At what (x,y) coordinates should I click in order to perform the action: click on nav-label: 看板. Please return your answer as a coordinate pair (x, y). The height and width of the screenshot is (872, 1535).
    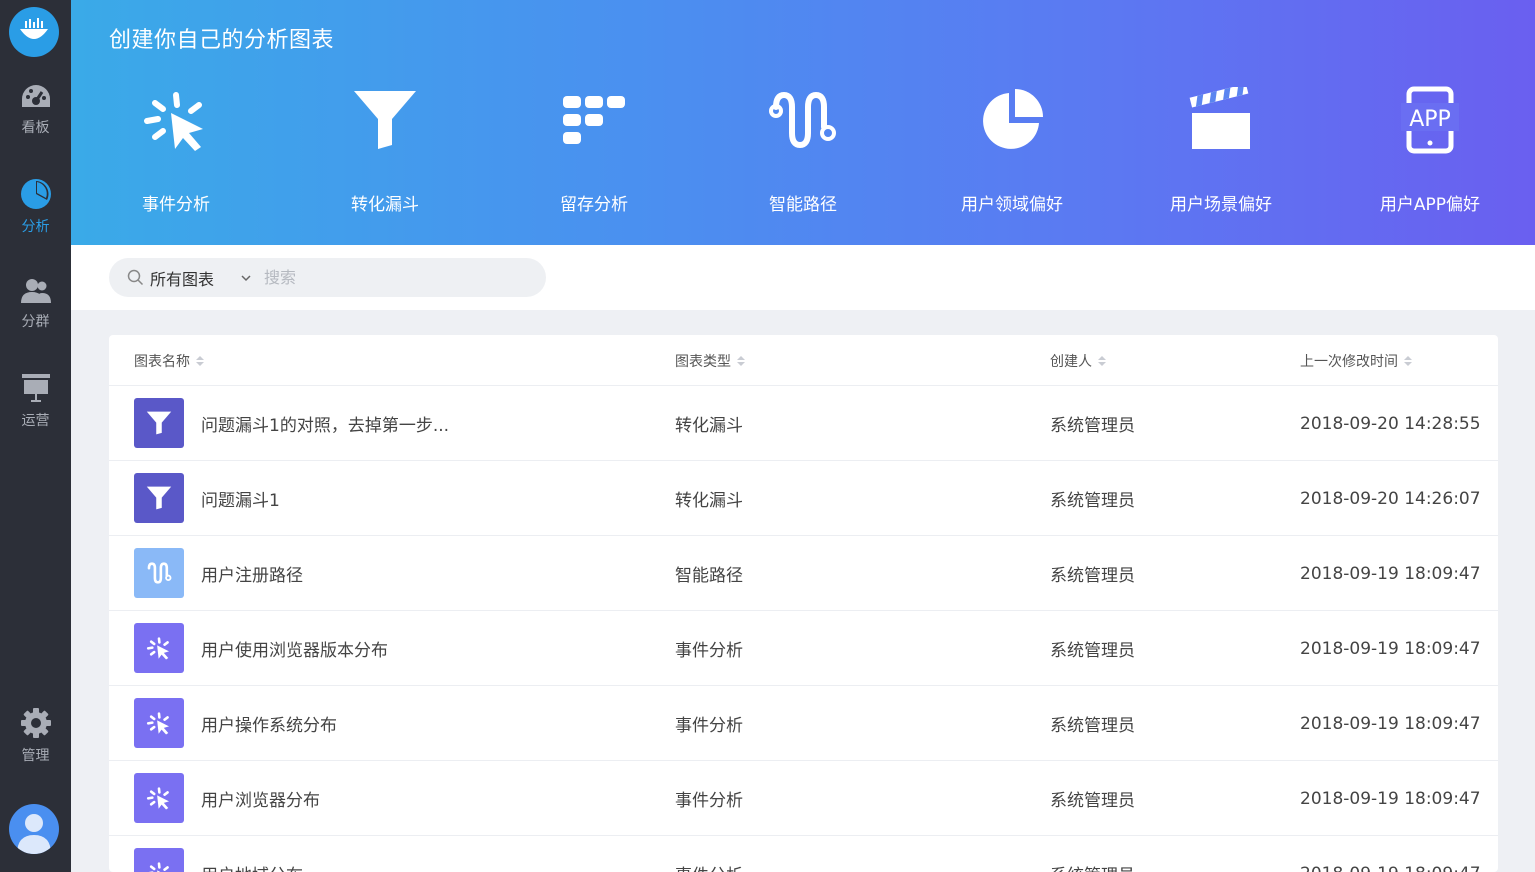
    Looking at the image, I should click on (35, 128).